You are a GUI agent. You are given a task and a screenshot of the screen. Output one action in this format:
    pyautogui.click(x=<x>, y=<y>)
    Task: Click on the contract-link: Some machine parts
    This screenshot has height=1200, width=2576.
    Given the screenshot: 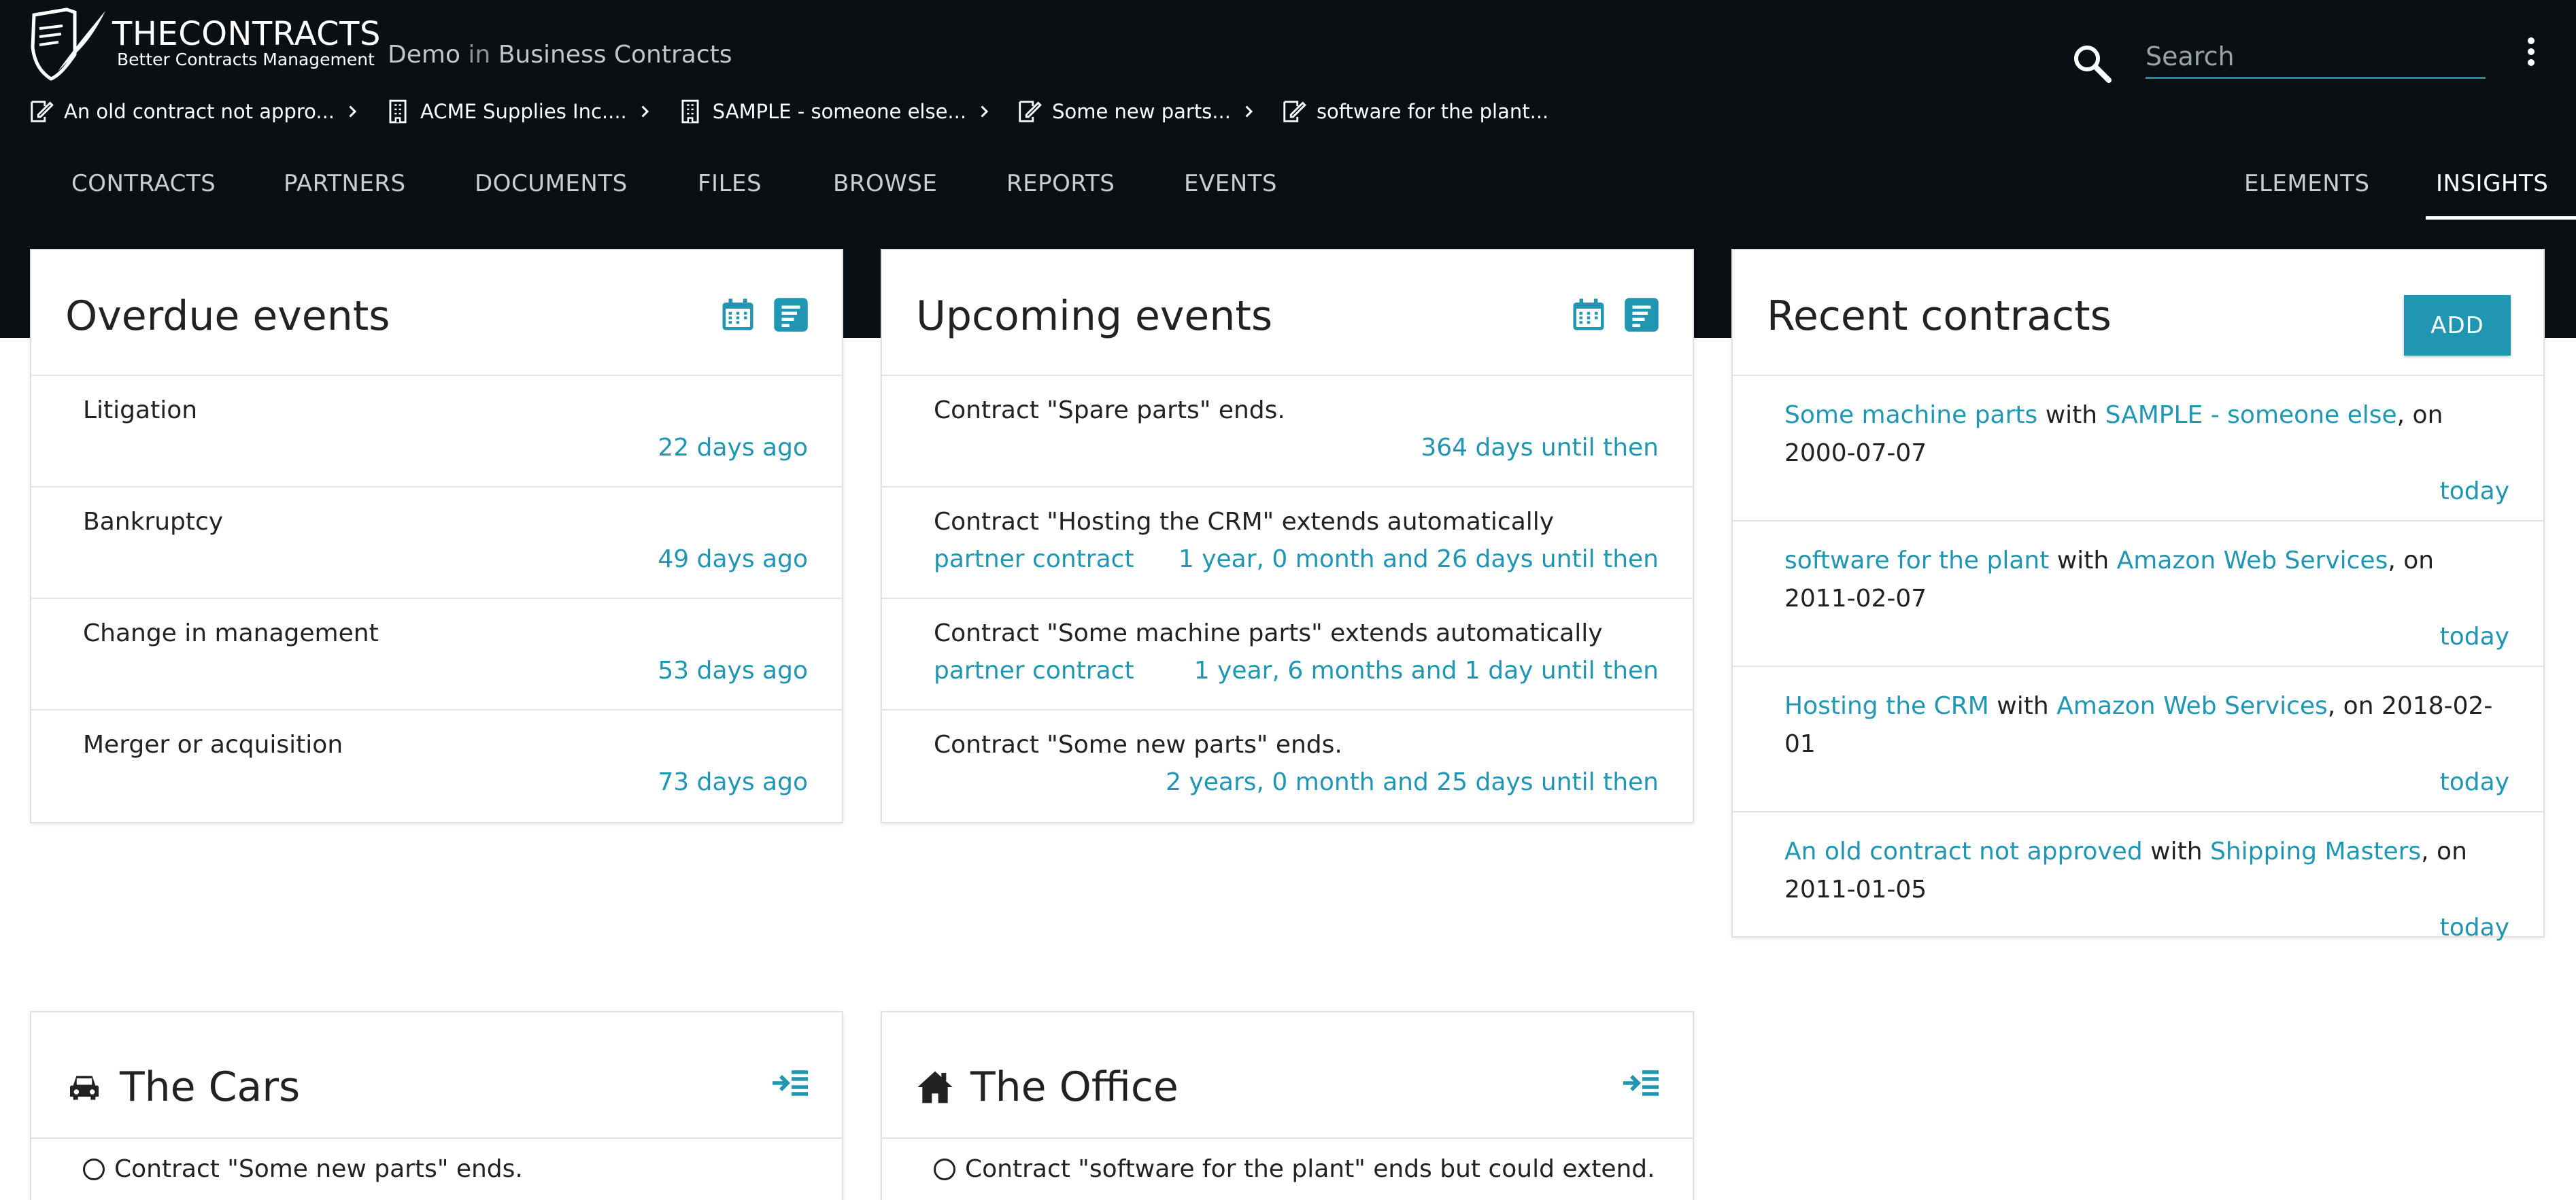 What is the action you would take?
    pyautogui.click(x=1910, y=415)
    